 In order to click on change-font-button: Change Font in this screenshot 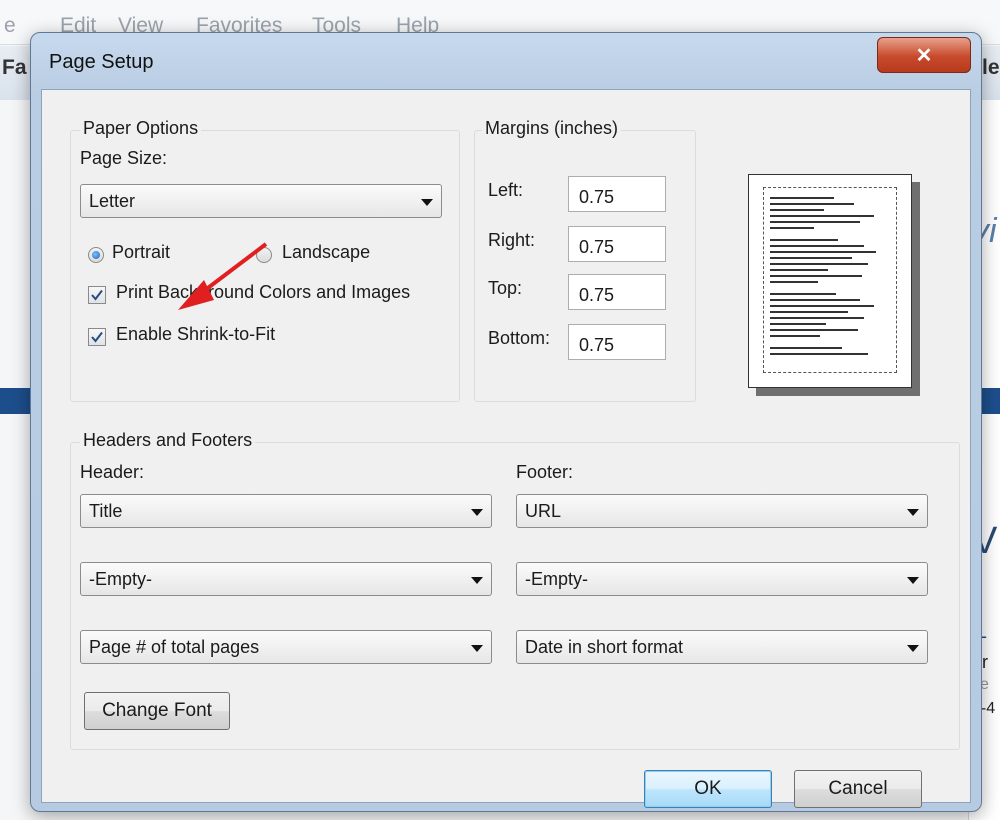, I will do `click(157, 711)`.